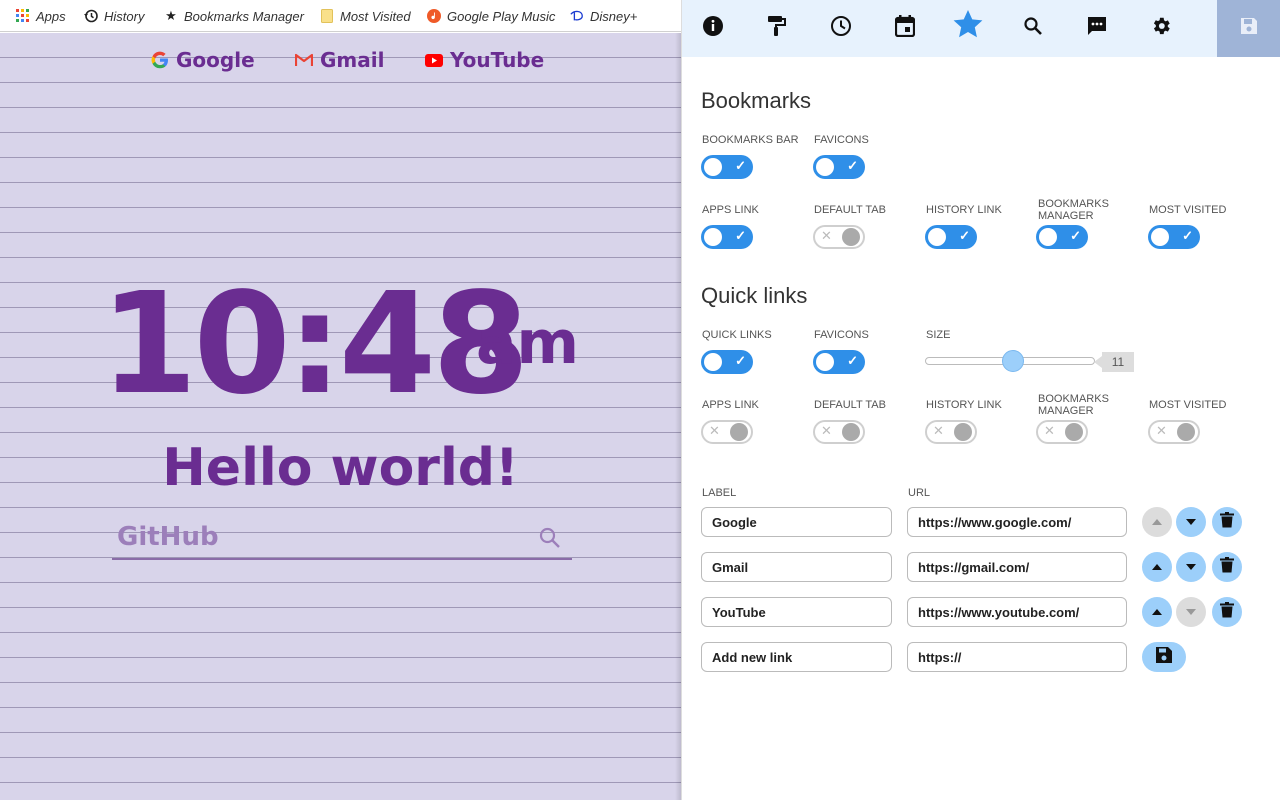 The image size is (1280, 800). What do you see at coordinates (603, 16) in the screenshot?
I see `bookmark-disney-plus: Disney+` at bounding box center [603, 16].